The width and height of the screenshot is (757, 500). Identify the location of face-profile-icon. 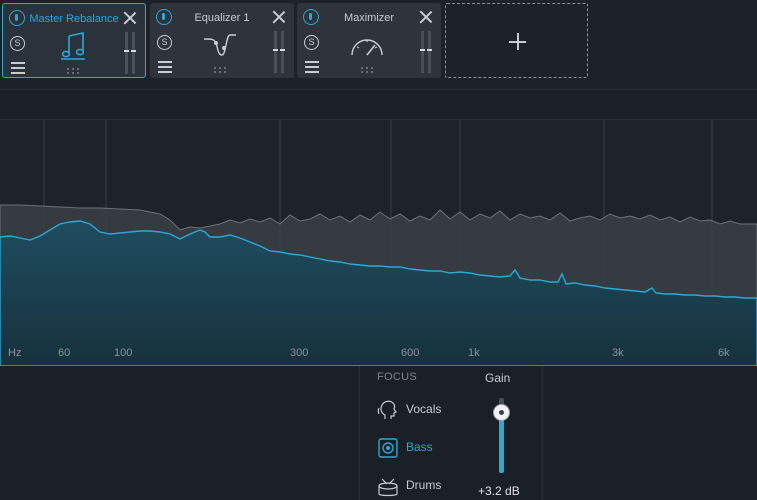
(387, 409).